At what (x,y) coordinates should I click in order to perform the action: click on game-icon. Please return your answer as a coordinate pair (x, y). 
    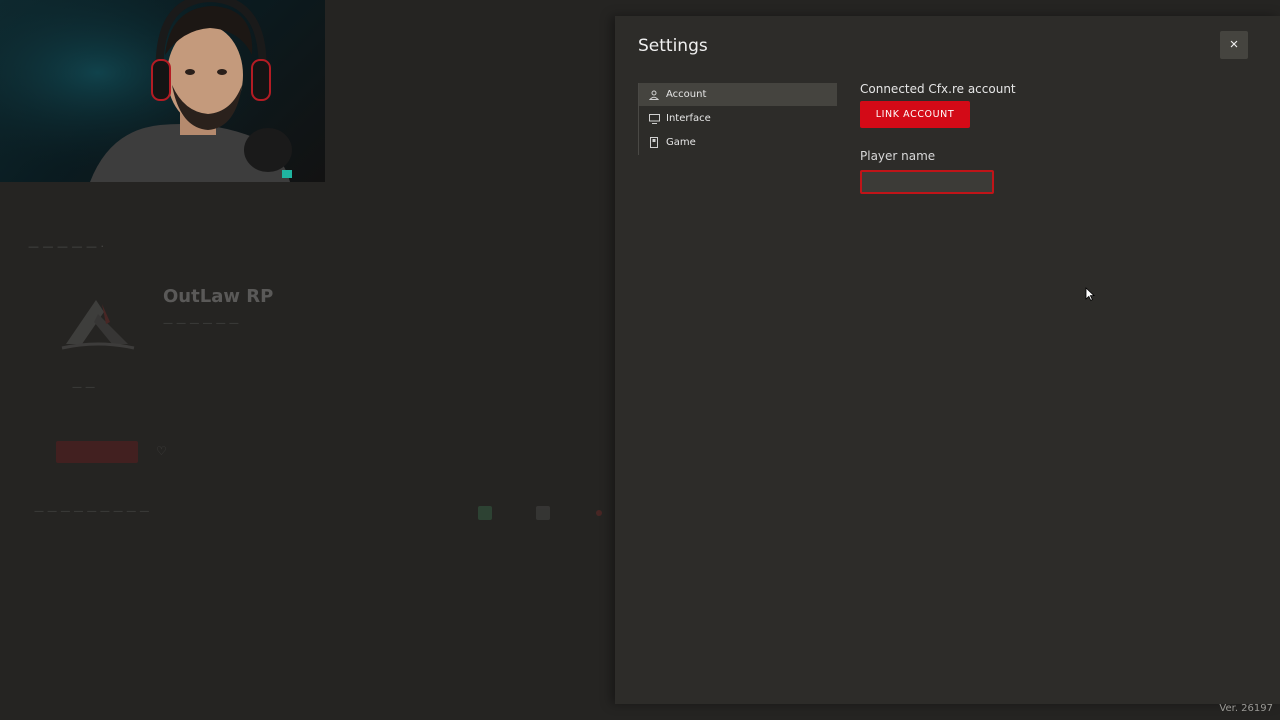
    Looking at the image, I should click on (654, 143).